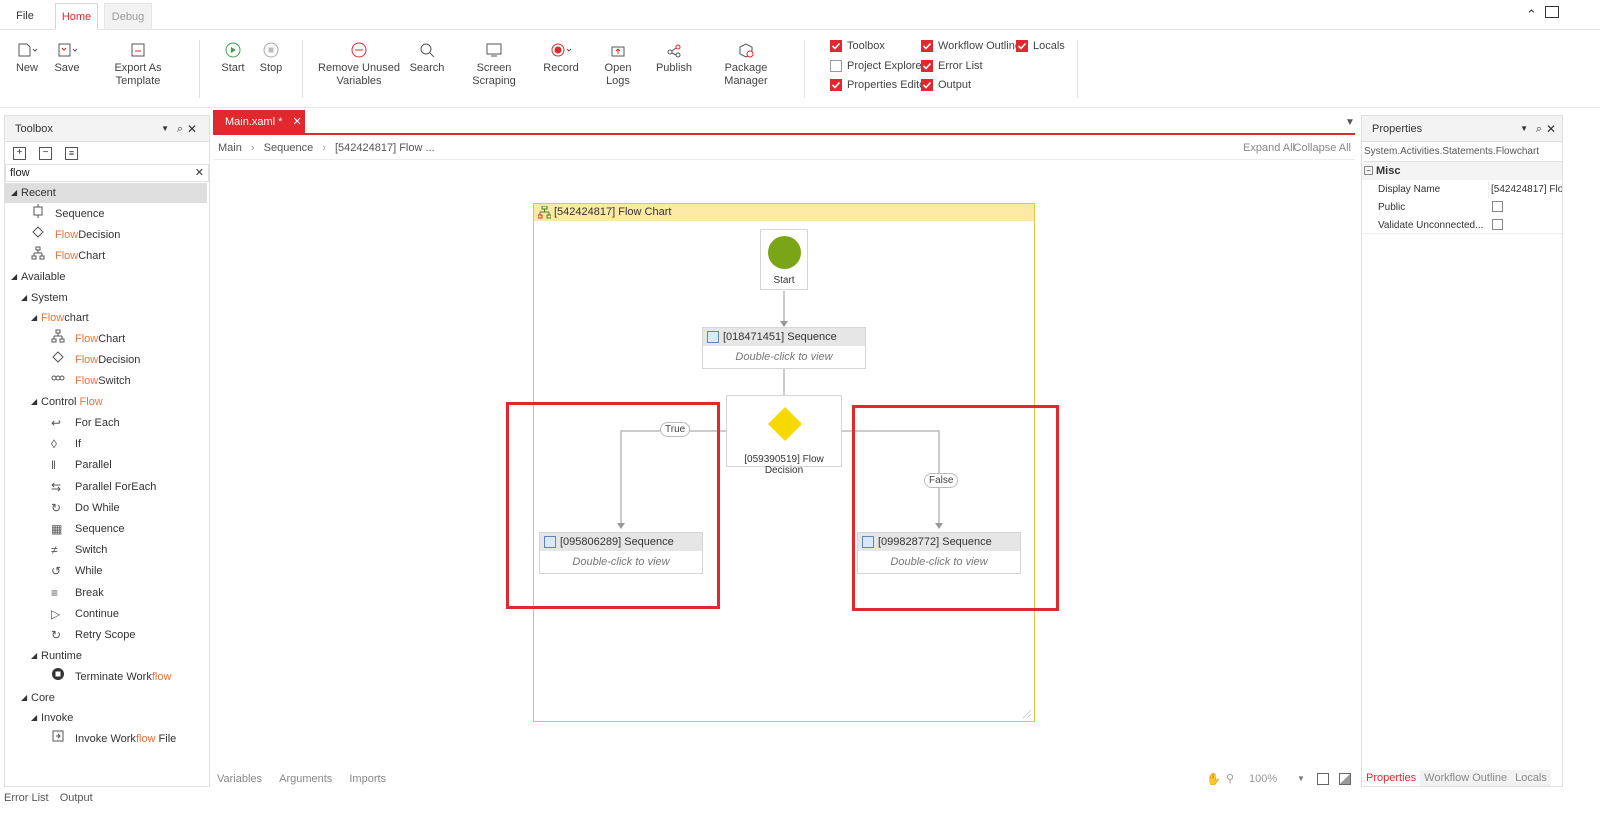 The height and width of the screenshot is (826, 1600). Describe the element at coordinates (879, 85) in the screenshot. I see `pane-toggle-properties-editor: Properties Editor` at that location.